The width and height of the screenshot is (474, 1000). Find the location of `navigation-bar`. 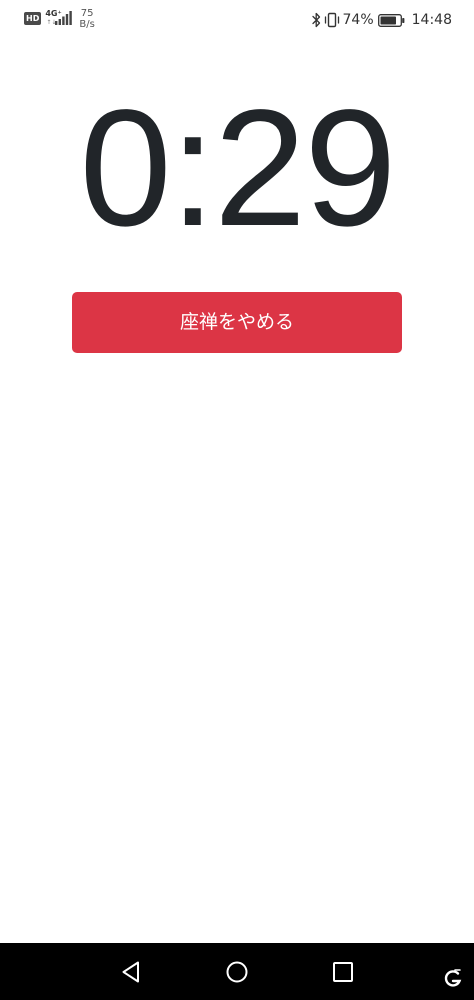

navigation-bar is located at coordinates (237, 971).